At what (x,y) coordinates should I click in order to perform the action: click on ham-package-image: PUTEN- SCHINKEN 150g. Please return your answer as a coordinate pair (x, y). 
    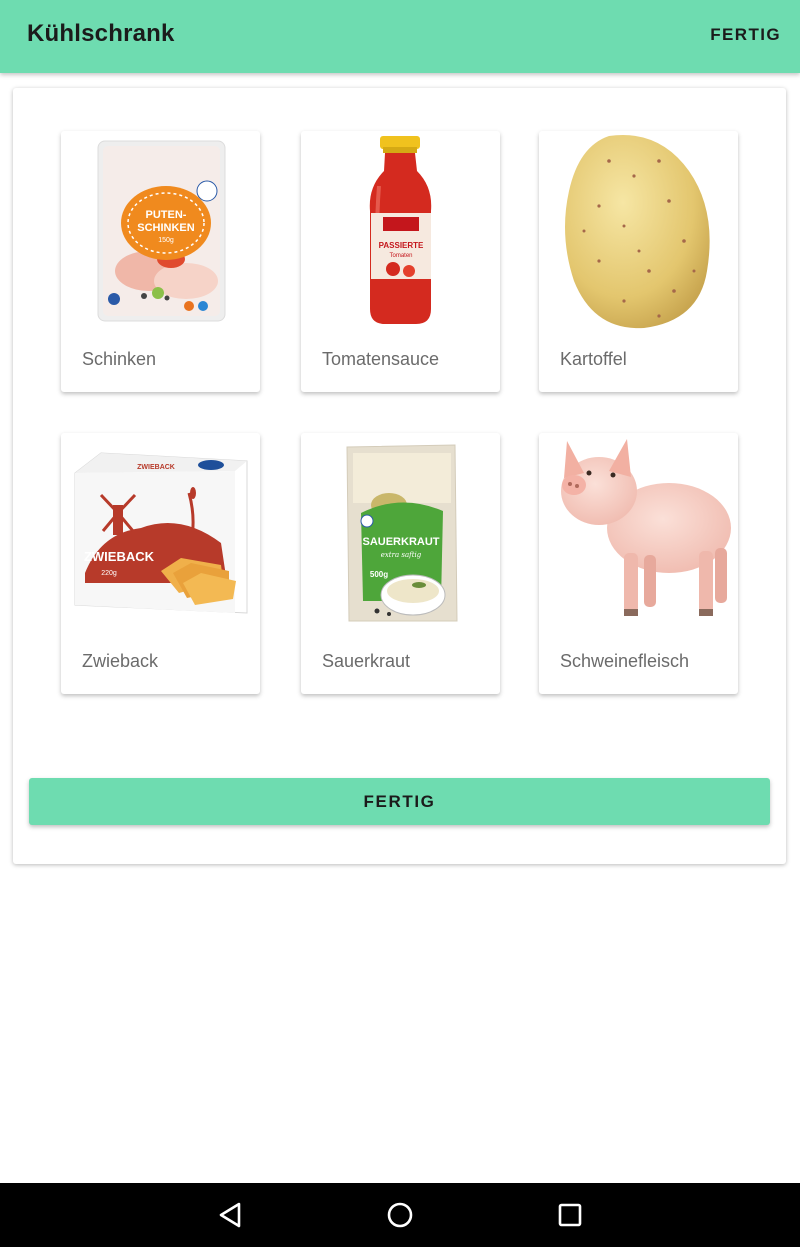
    Looking at the image, I should click on (160, 231).